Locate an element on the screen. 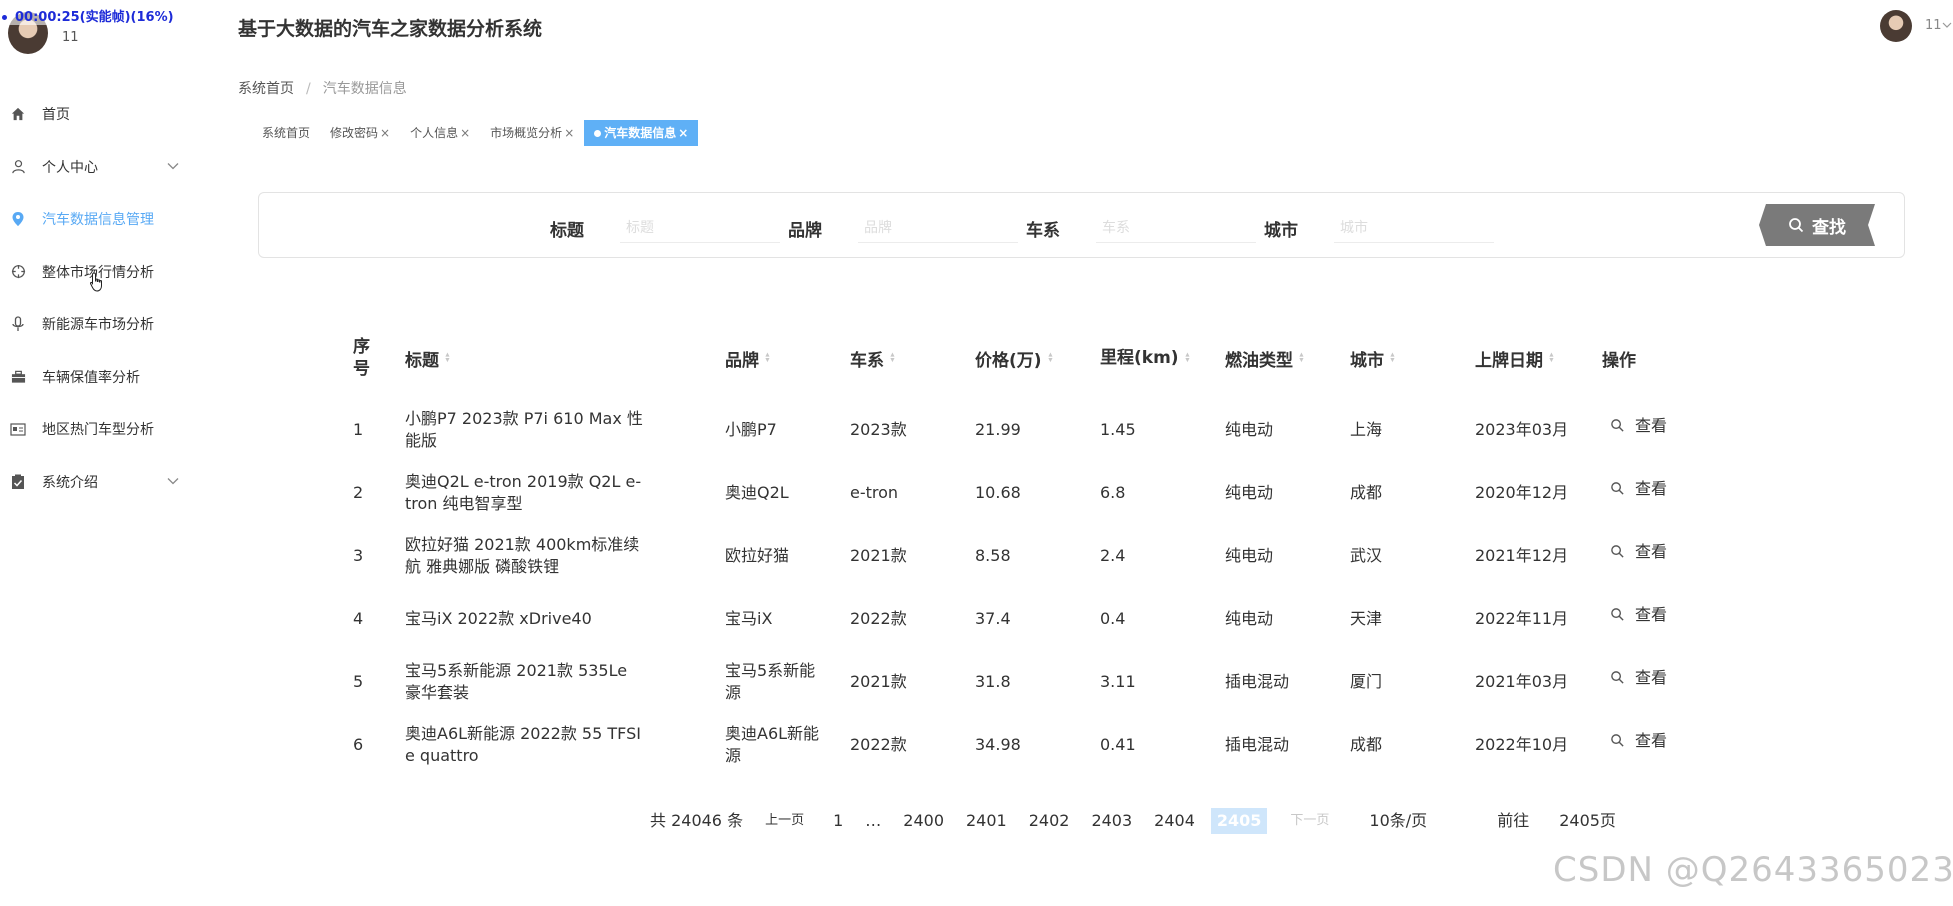 The image size is (1953, 906). cell-text: 成都 is located at coordinates (1366, 744).